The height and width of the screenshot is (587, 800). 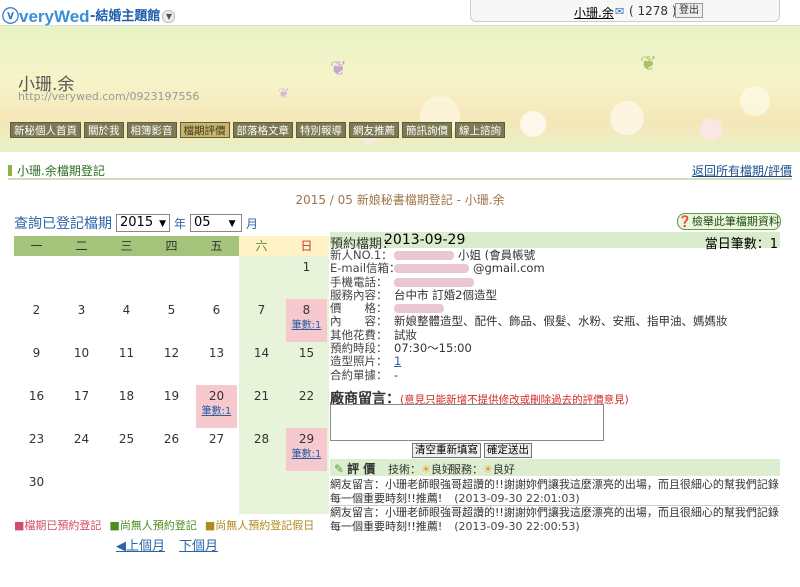 I want to click on day-number: 1, so click(x=306, y=267).